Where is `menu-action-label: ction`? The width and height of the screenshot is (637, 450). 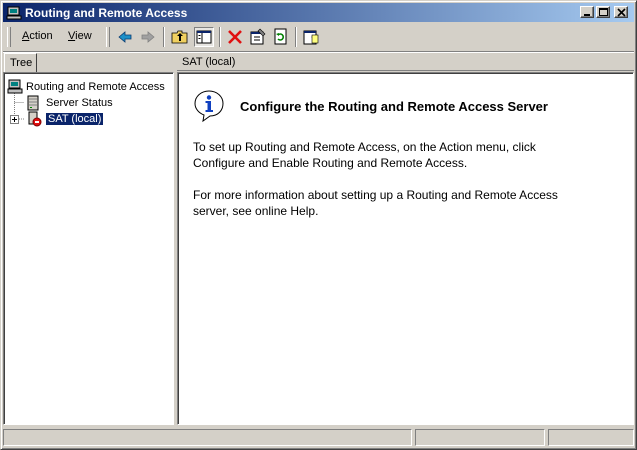 menu-action-label: ction is located at coordinates (41, 36).